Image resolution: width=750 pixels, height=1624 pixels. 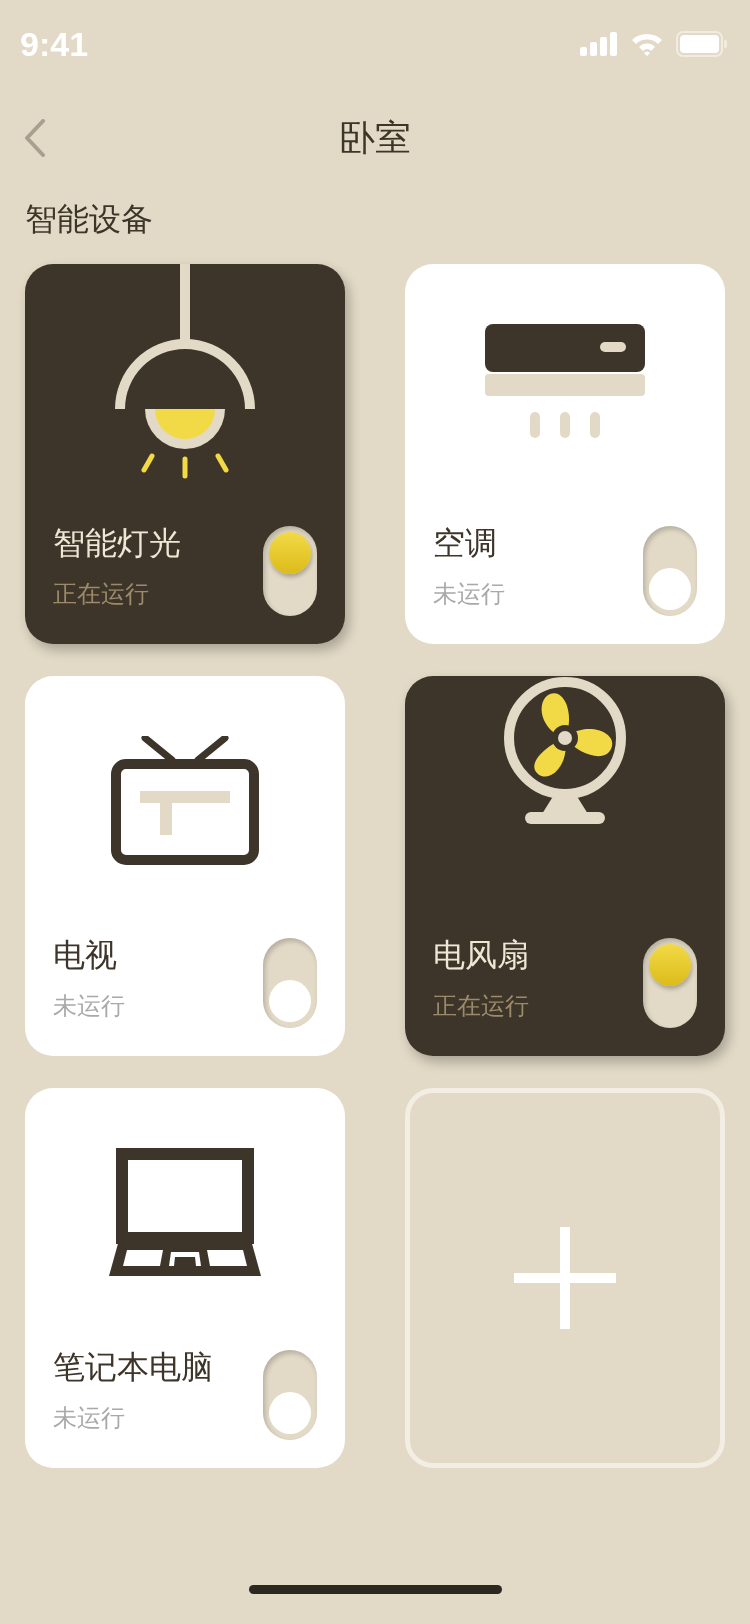 I want to click on wifi-icon, so click(x=647, y=44).